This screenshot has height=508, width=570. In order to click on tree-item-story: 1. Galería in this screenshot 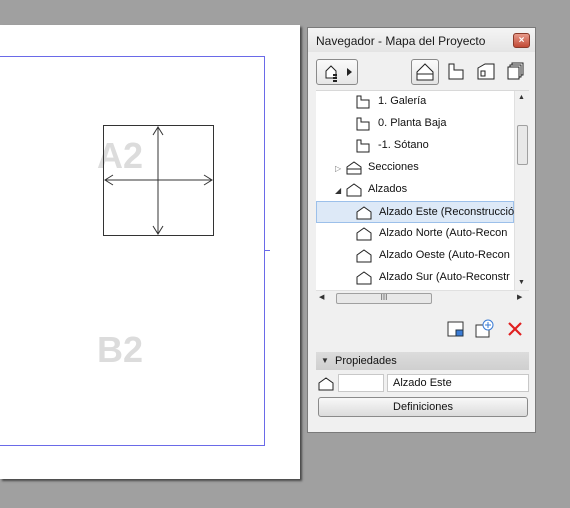, I will do `click(415, 102)`.